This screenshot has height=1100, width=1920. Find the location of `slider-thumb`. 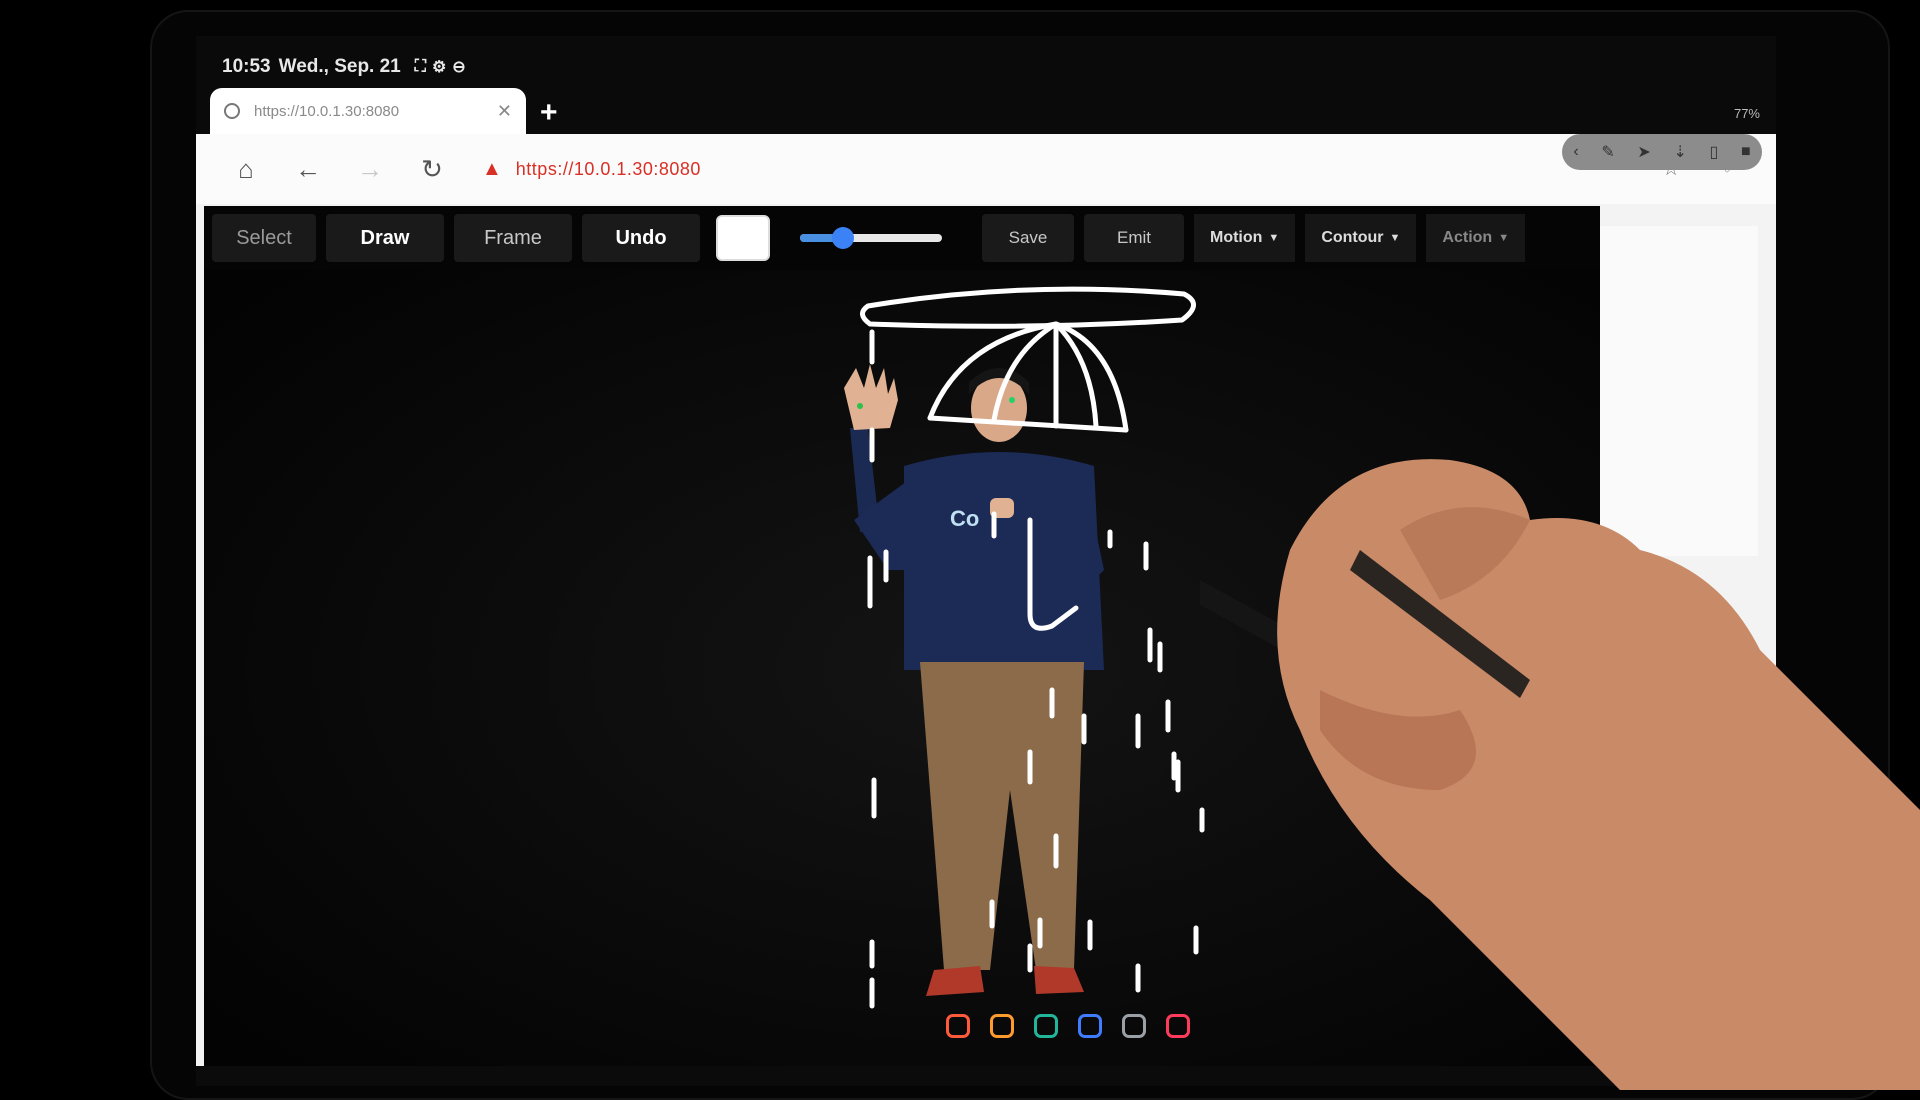

slider-thumb is located at coordinates (842, 238).